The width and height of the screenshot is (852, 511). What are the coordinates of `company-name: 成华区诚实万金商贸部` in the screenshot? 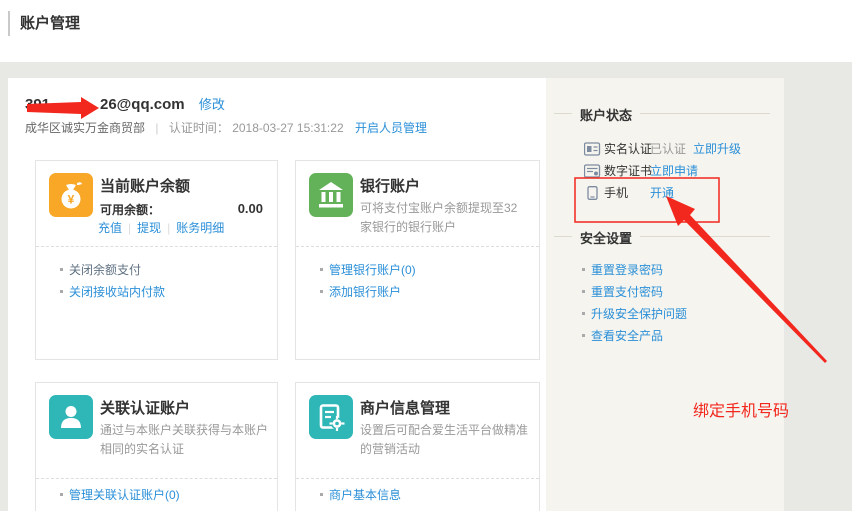 It's located at (85, 128).